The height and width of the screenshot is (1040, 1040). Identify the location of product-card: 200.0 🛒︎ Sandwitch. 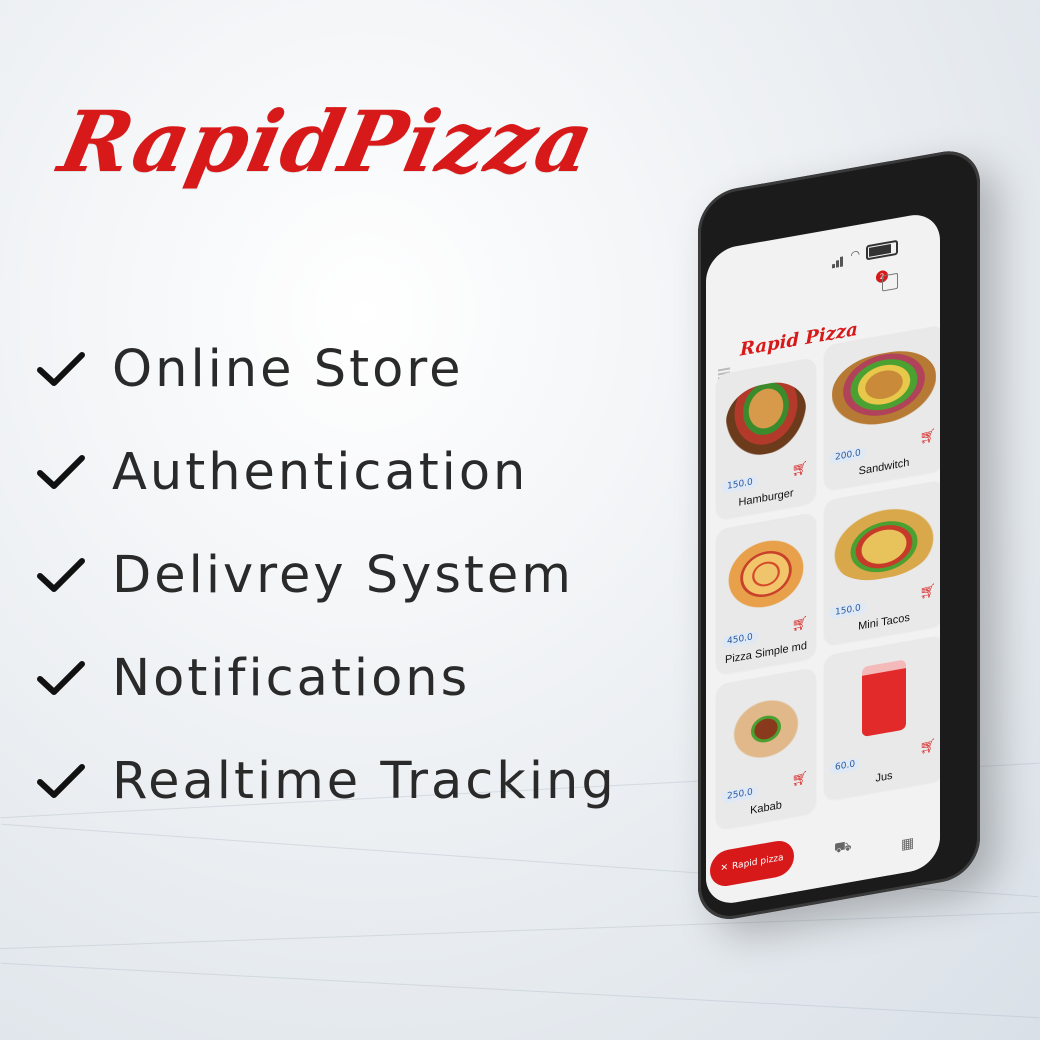
(882, 407).